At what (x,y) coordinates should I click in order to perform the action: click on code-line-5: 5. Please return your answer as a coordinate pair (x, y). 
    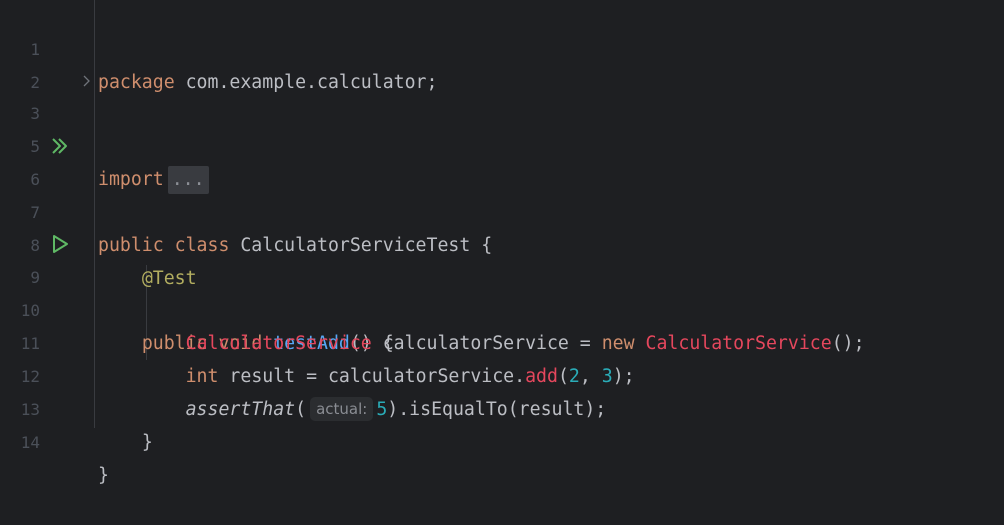
    Looking at the image, I should click on (502, 126).